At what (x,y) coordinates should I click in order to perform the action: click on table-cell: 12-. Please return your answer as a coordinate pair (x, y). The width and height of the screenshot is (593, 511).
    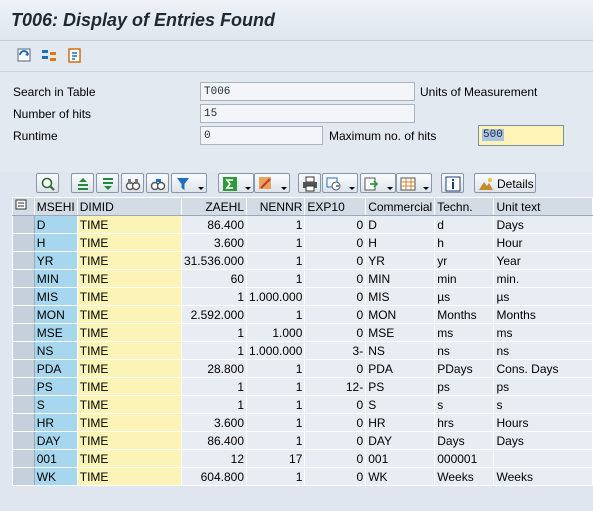
    Looking at the image, I should click on (335, 386).